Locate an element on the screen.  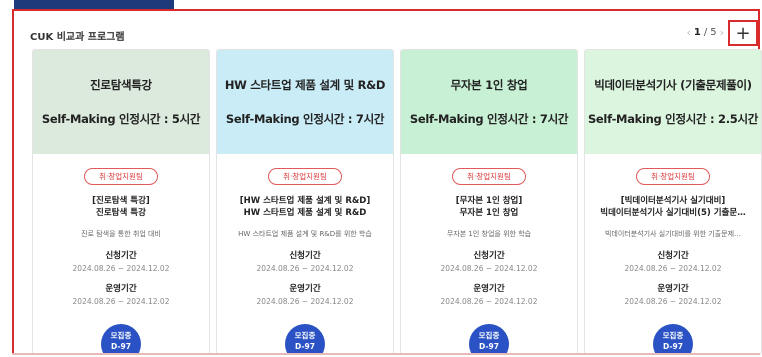
thumb-subtitle: Self-Making 인정시간 : 5시간 is located at coordinates (121, 119).